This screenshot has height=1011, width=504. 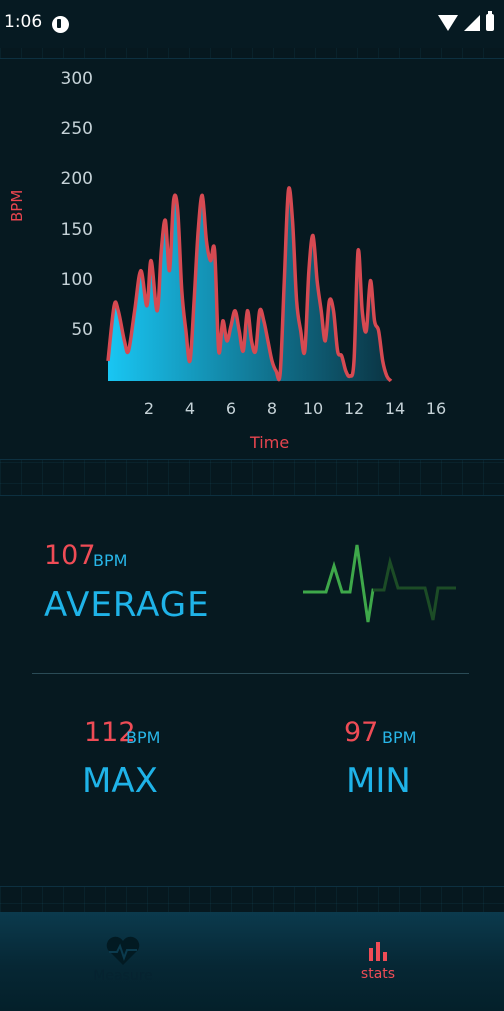 I want to click on min-label: MIN, so click(x=378, y=781).